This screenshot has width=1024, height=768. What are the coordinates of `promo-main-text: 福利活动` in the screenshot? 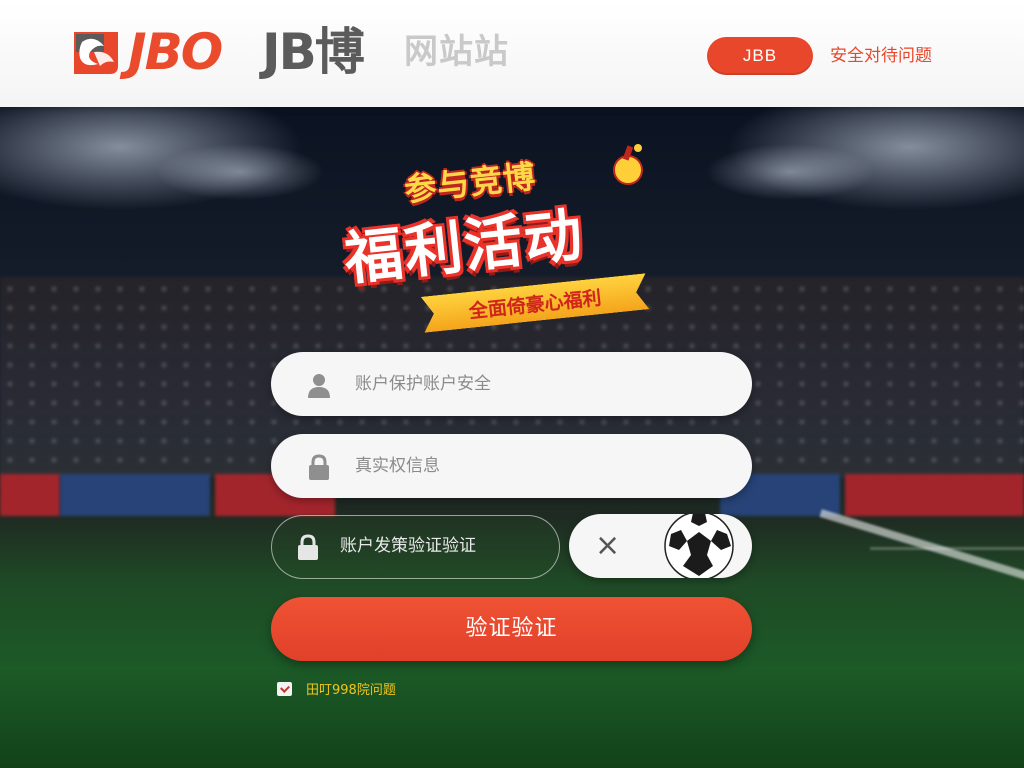 It's located at (464, 247).